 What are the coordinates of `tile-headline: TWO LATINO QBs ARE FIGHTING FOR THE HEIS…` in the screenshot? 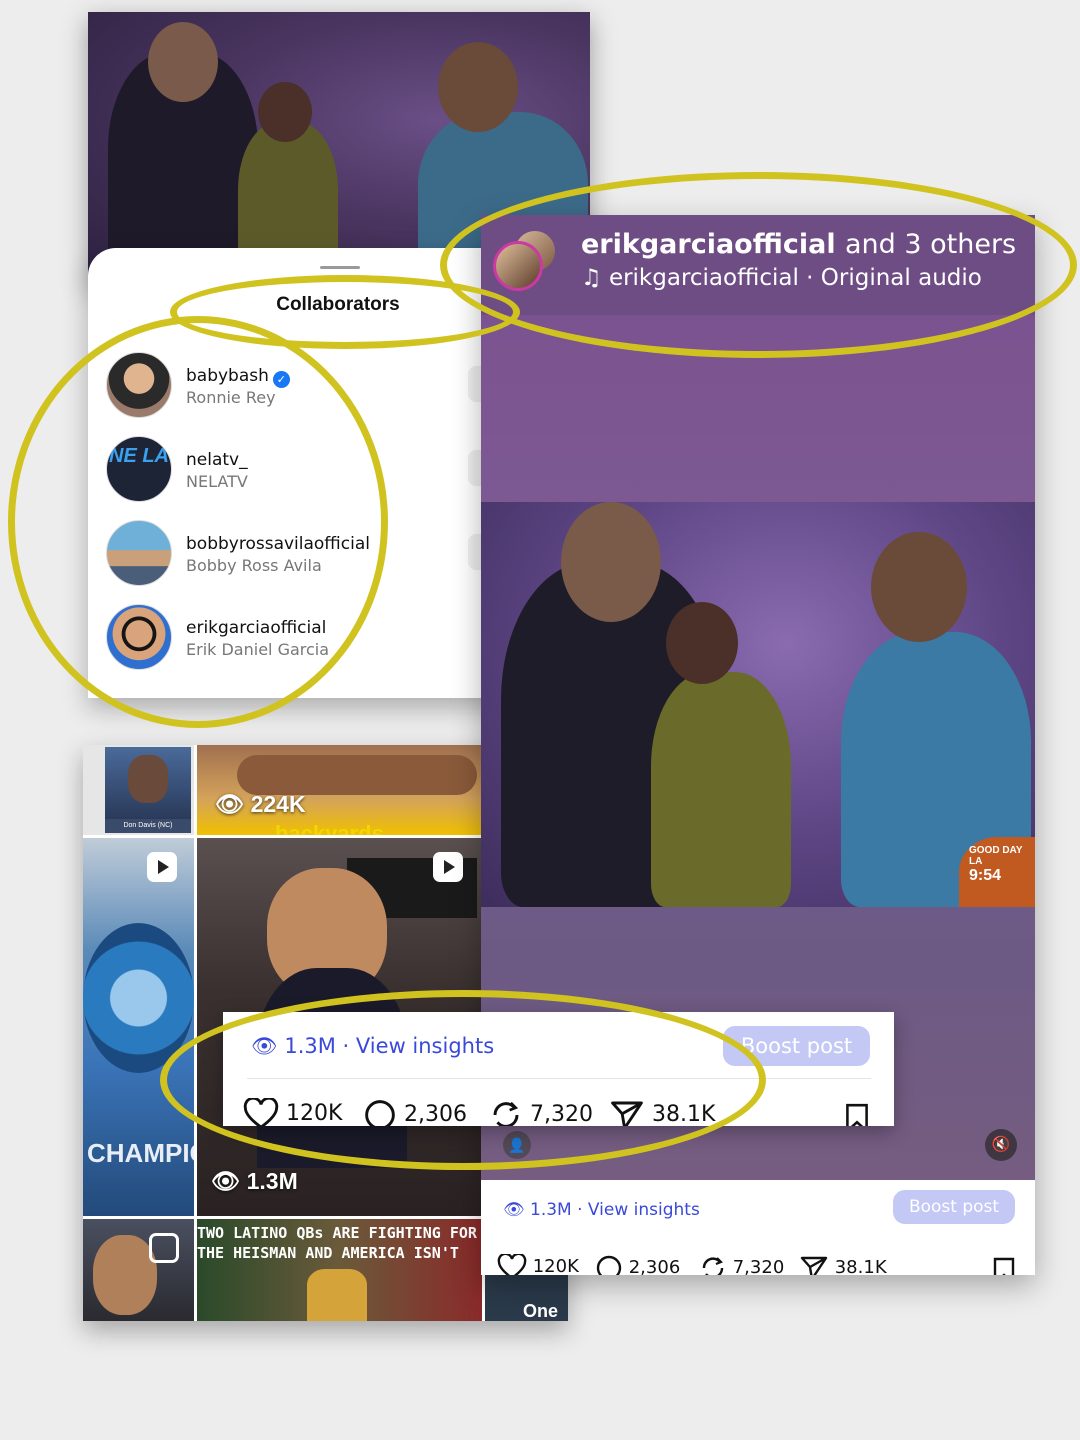 It's located at (337, 1245).